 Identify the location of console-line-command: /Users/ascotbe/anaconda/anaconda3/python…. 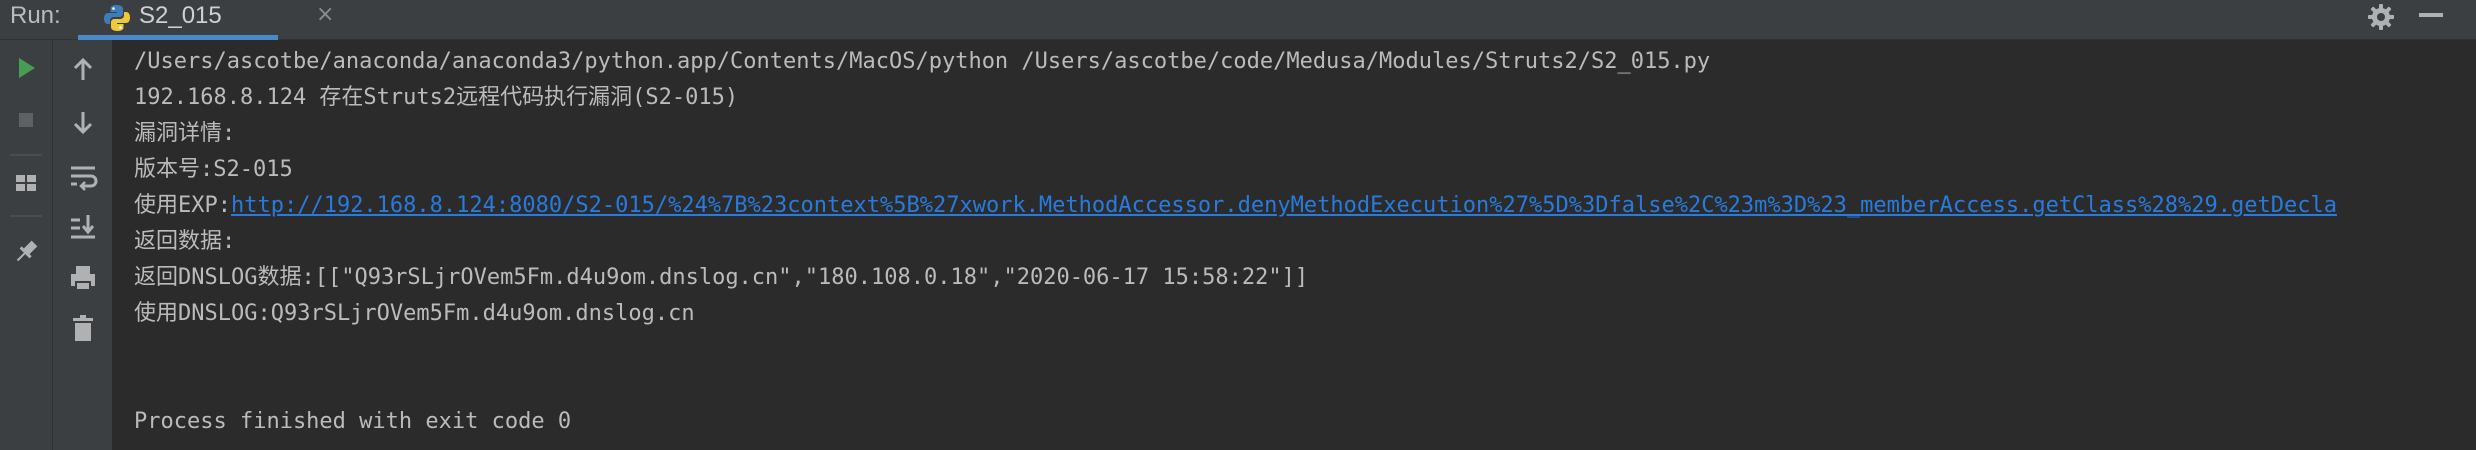
(922, 61).